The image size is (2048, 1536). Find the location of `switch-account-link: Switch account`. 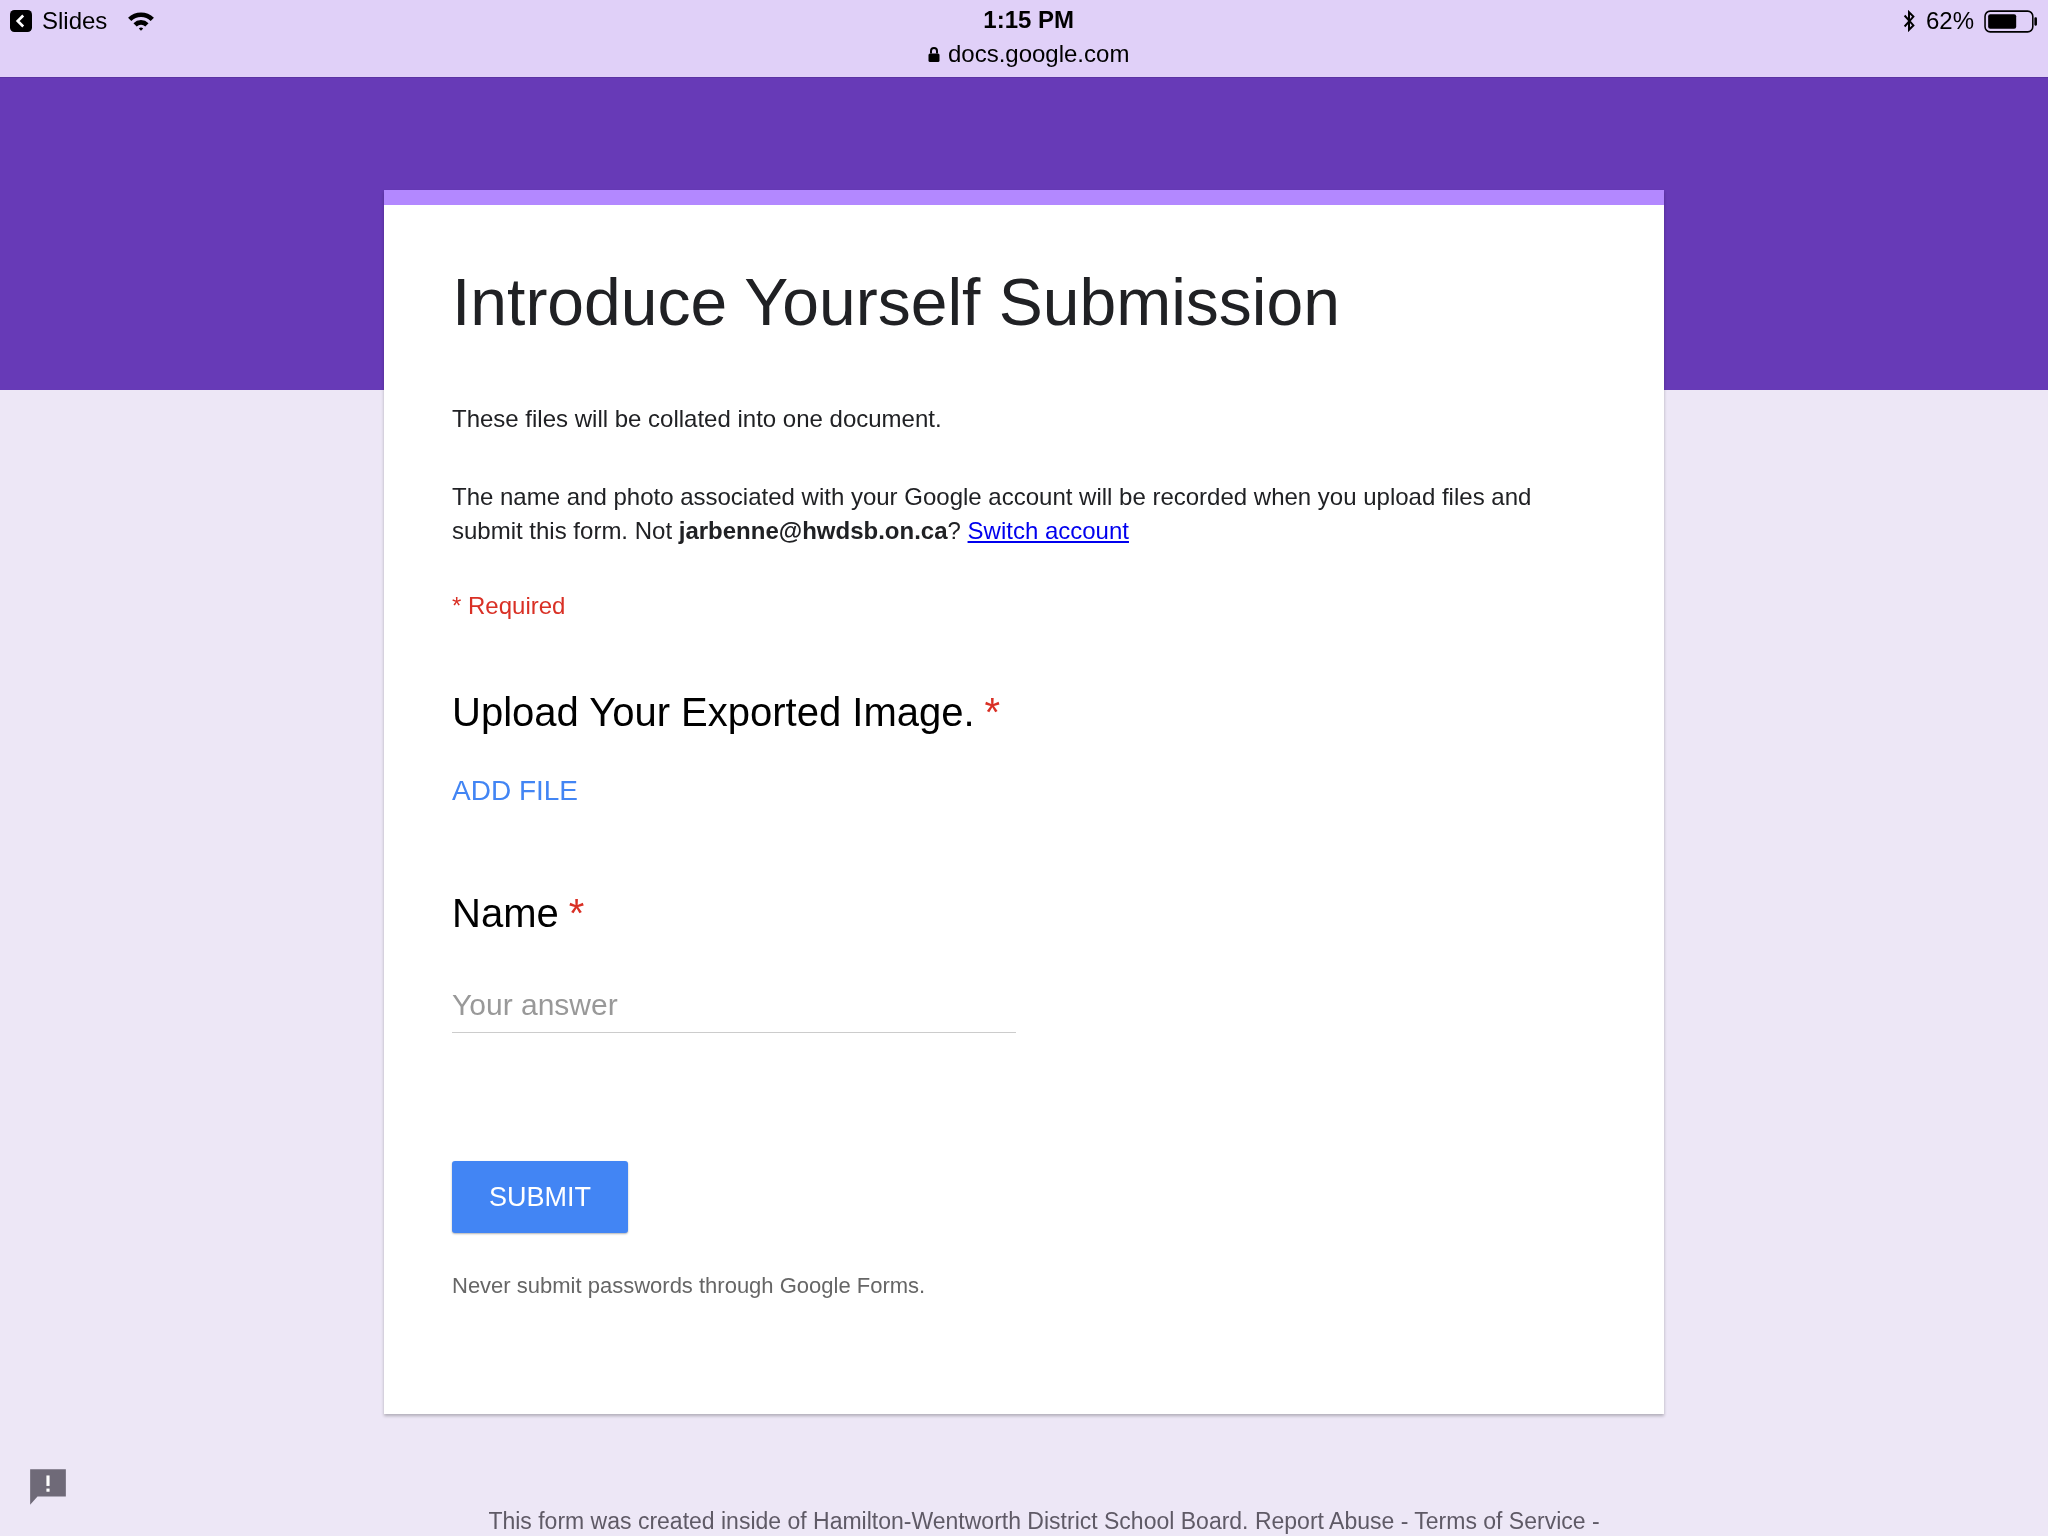

switch-account-link: Switch account is located at coordinates (1048, 531).